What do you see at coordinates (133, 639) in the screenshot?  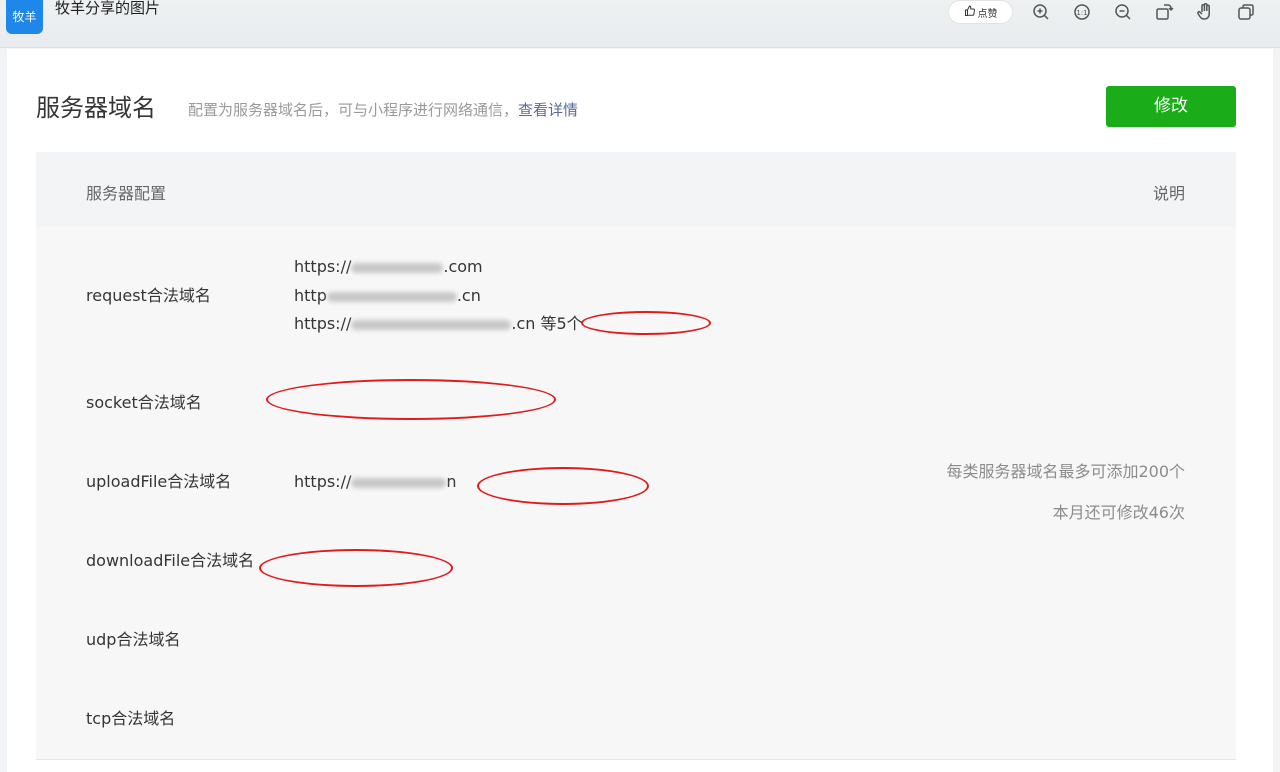 I see `row-label-udp: udp合法域名` at bounding box center [133, 639].